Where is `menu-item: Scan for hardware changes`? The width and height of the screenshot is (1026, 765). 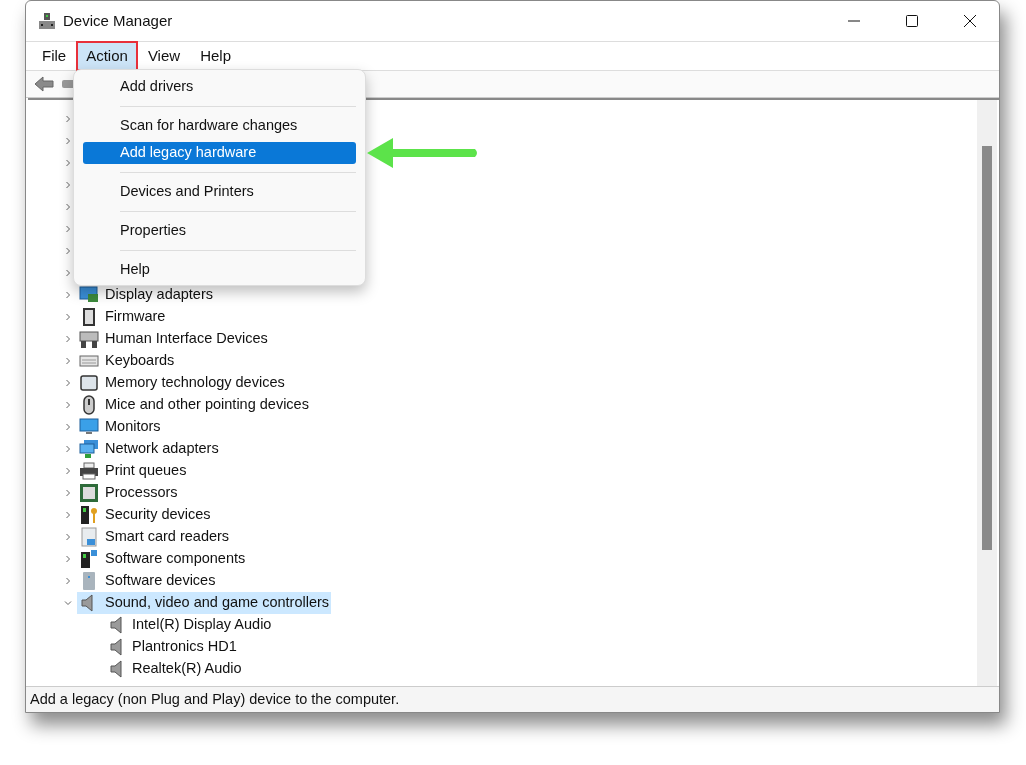
menu-item: Scan for hardware changes is located at coordinates (219, 126).